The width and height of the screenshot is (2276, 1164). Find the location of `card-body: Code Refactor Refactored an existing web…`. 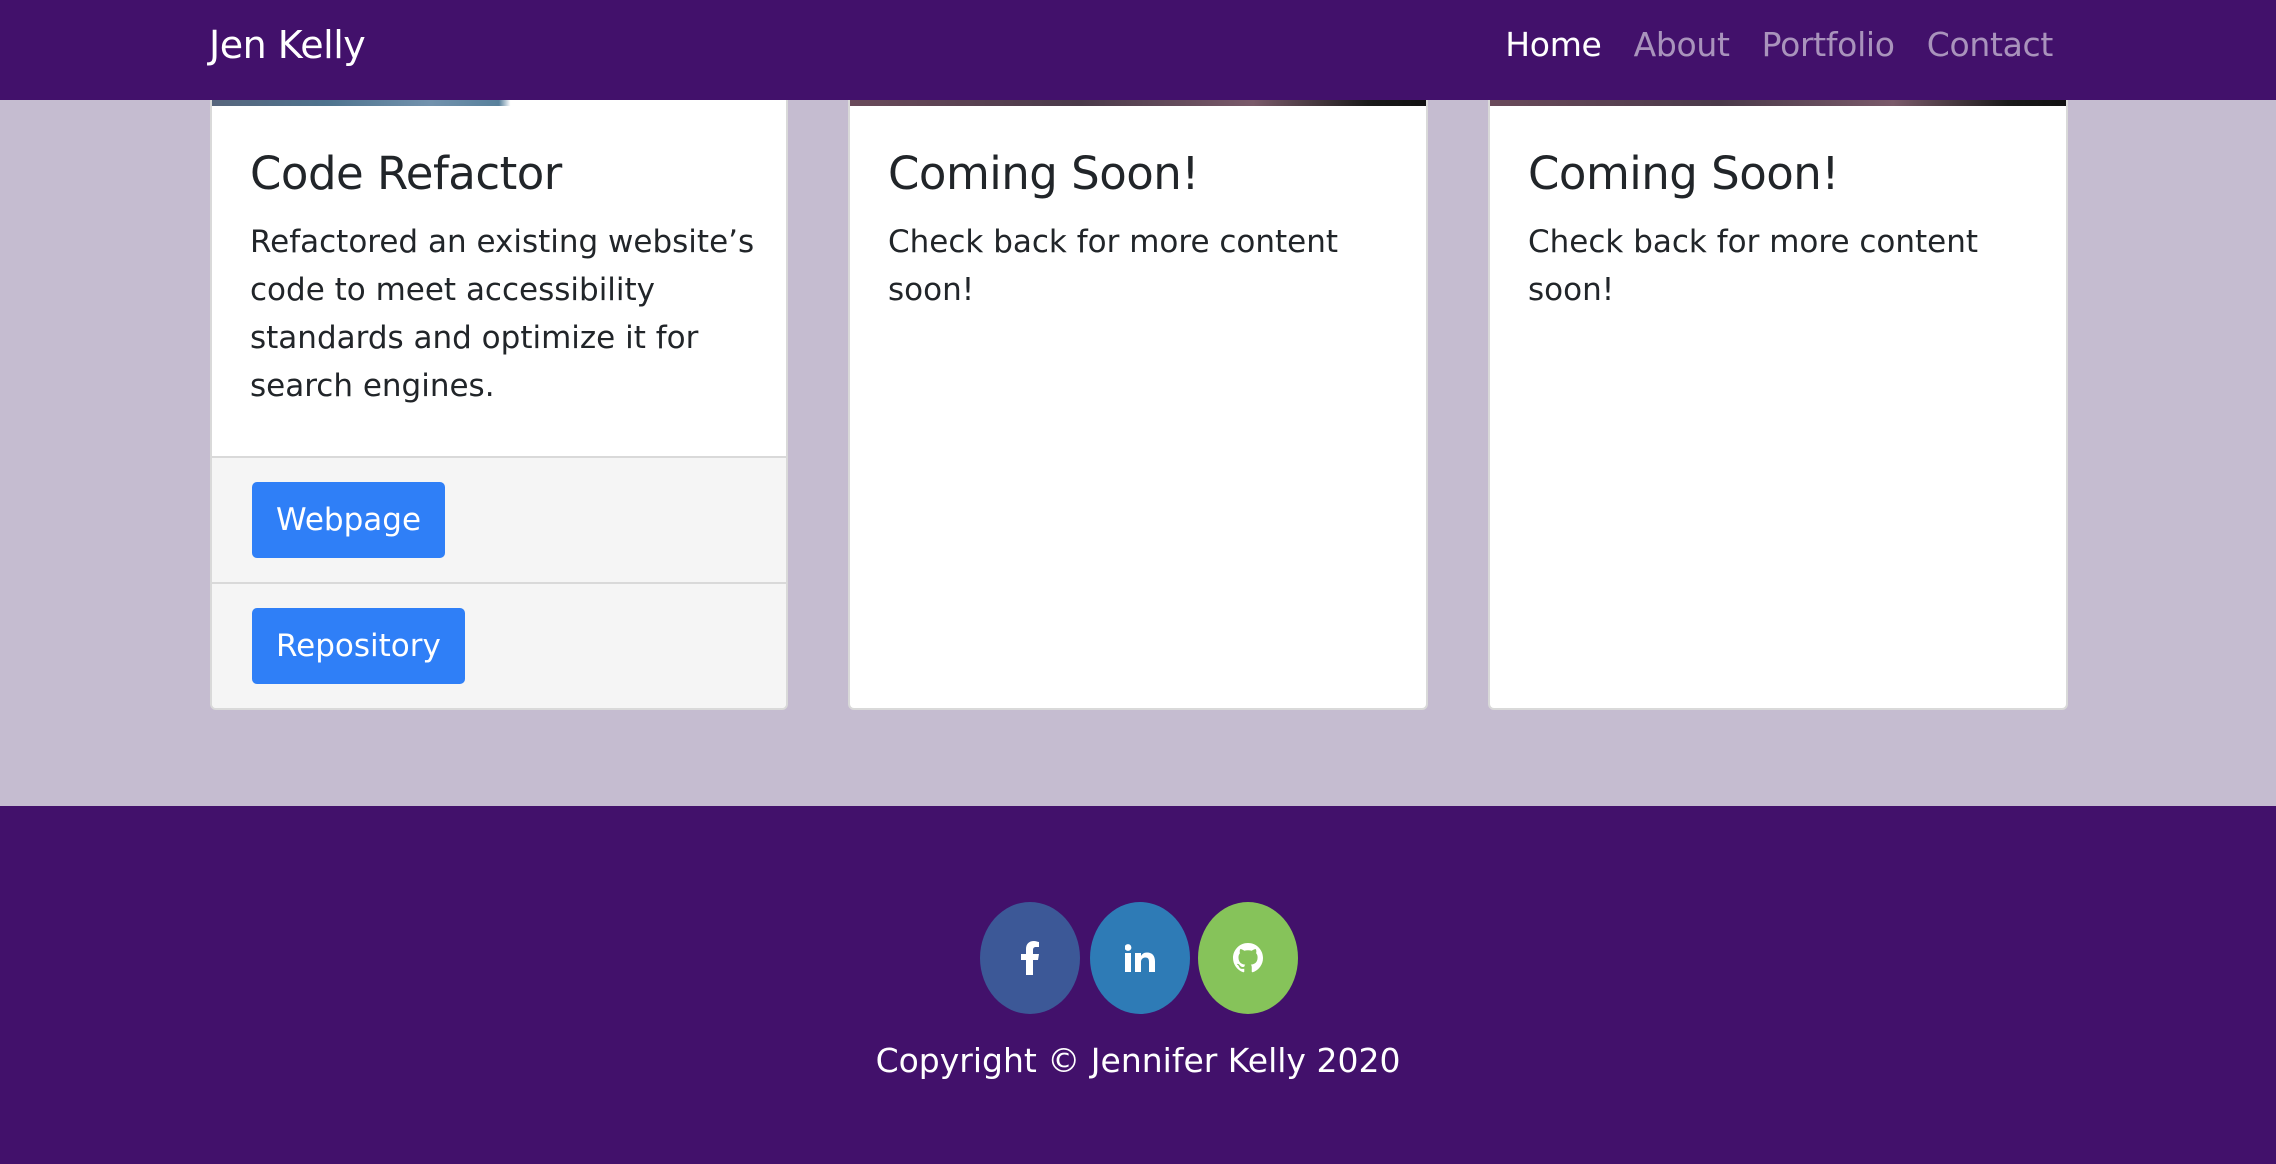

card-body: Code Refactor Refactored an existing web… is located at coordinates (503, 277).